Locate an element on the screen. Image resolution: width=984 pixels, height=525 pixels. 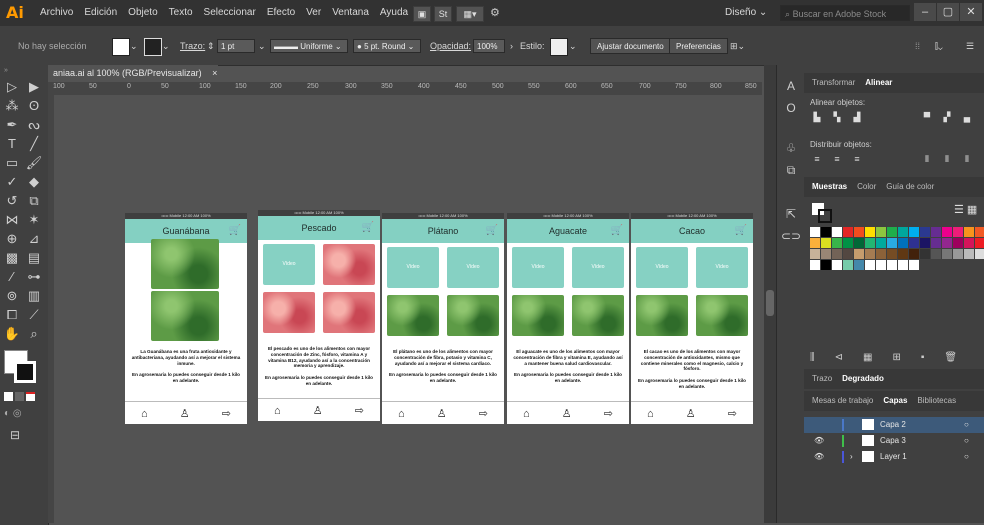
align-top-icon: ▀ is located at coordinates (927, 117).